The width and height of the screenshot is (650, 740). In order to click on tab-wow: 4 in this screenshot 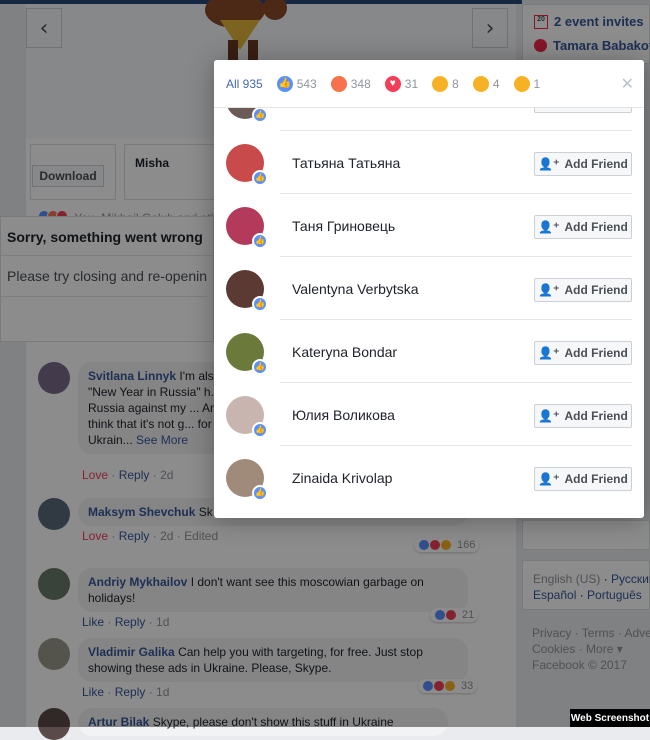, I will do `click(486, 83)`.